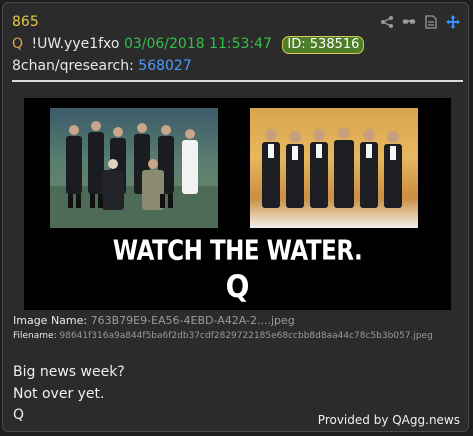  What do you see at coordinates (18, 44) in the screenshot?
I see `q-mark: Q` at bounding box center [18, 44].